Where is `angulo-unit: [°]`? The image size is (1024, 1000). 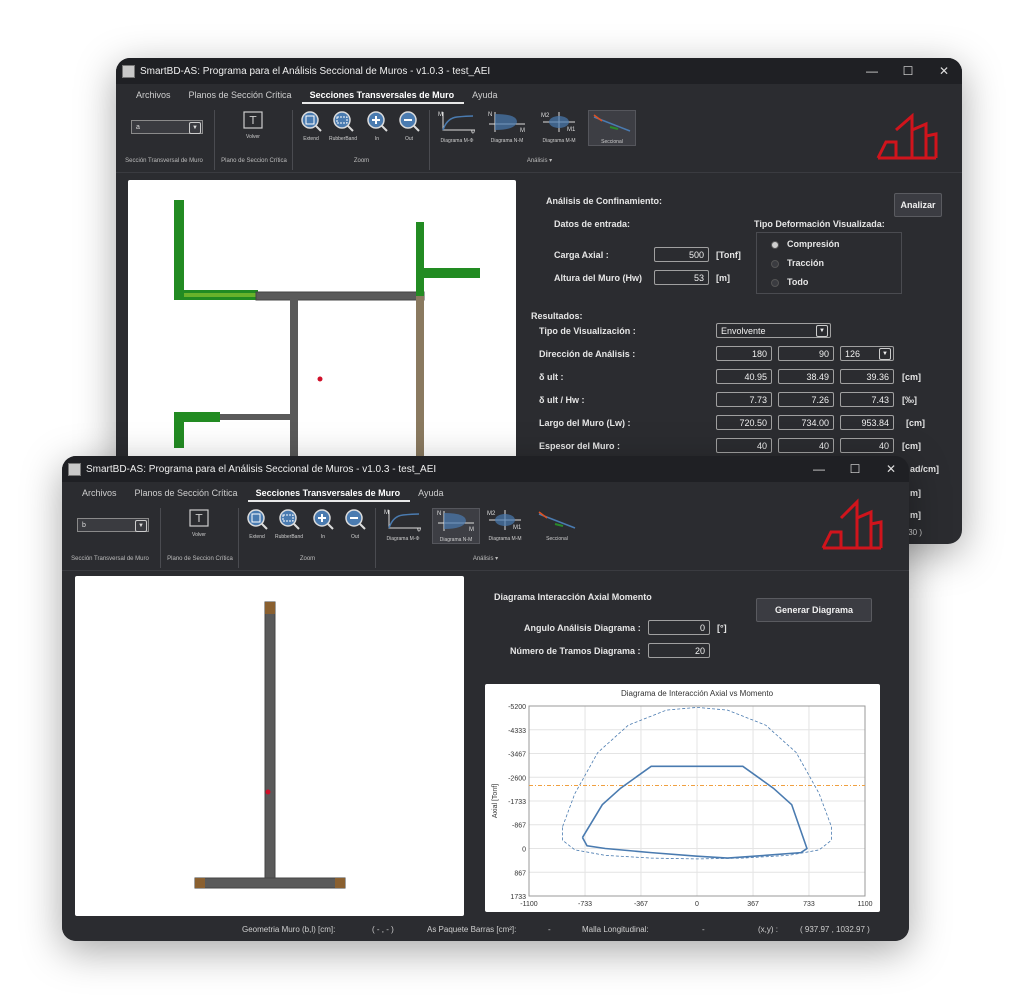 angulo-unit: [°] is located at coordinates (722, 628).